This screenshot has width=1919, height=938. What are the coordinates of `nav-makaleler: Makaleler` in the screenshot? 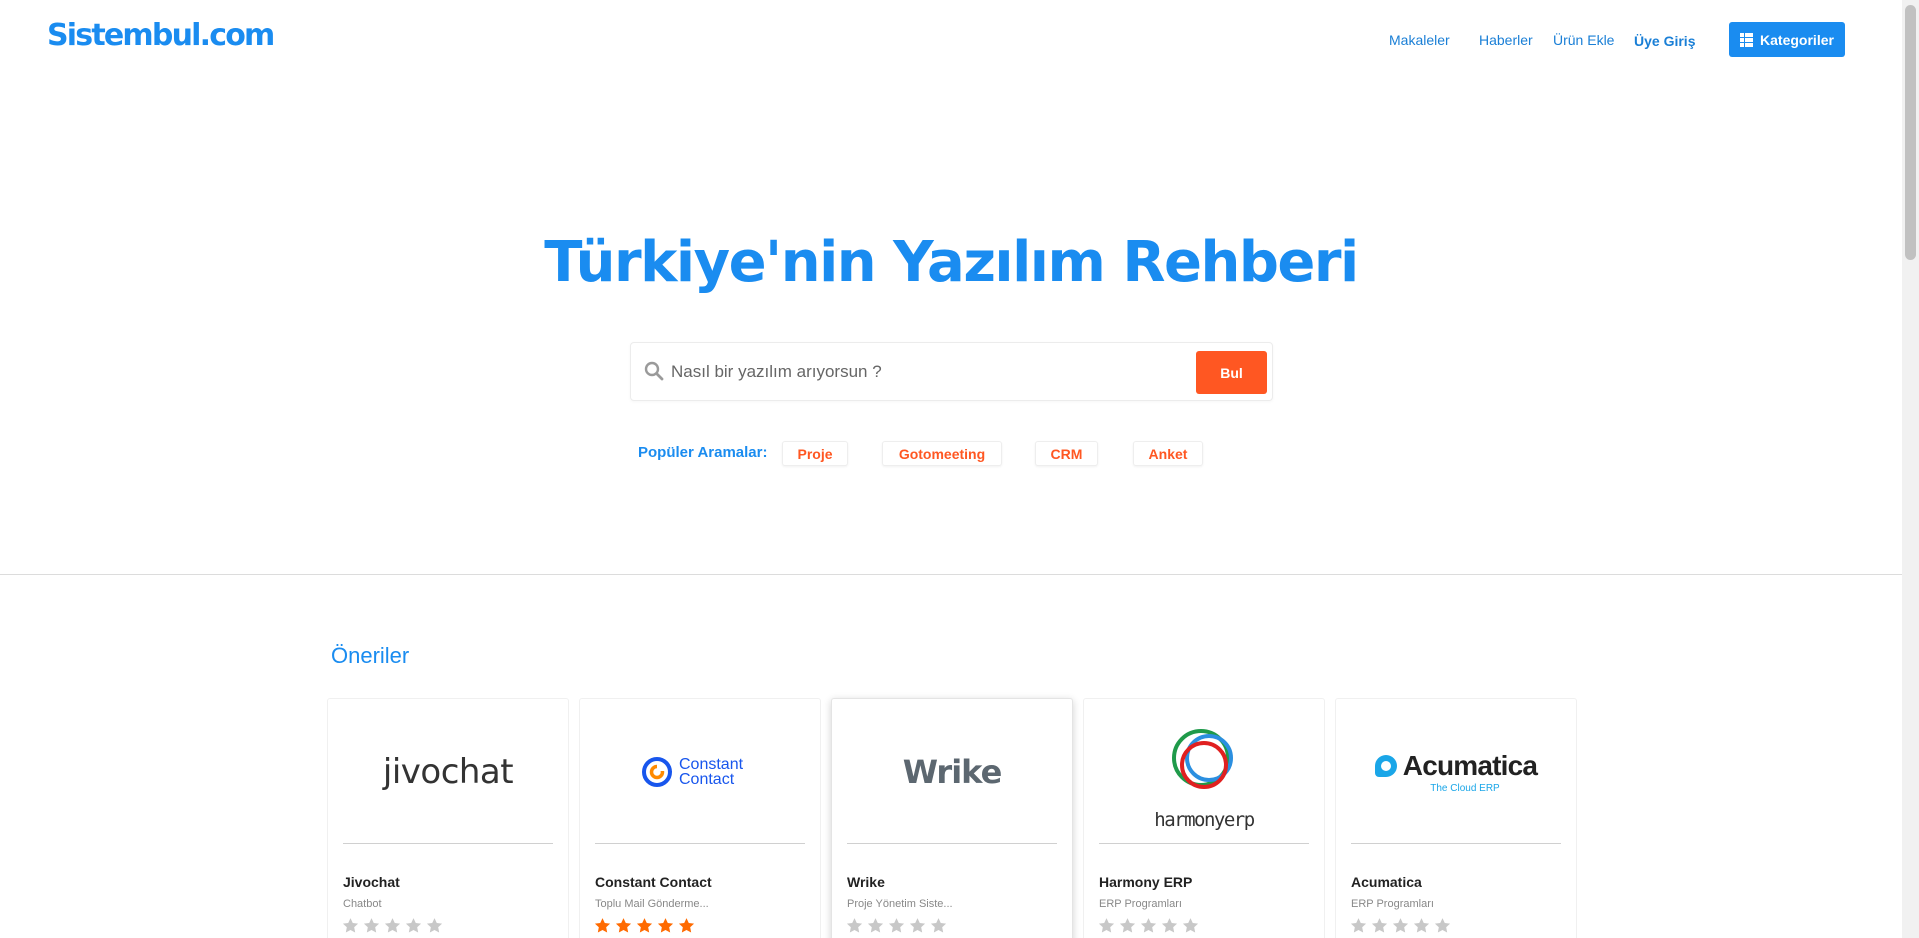 It's located at (1419, 40).